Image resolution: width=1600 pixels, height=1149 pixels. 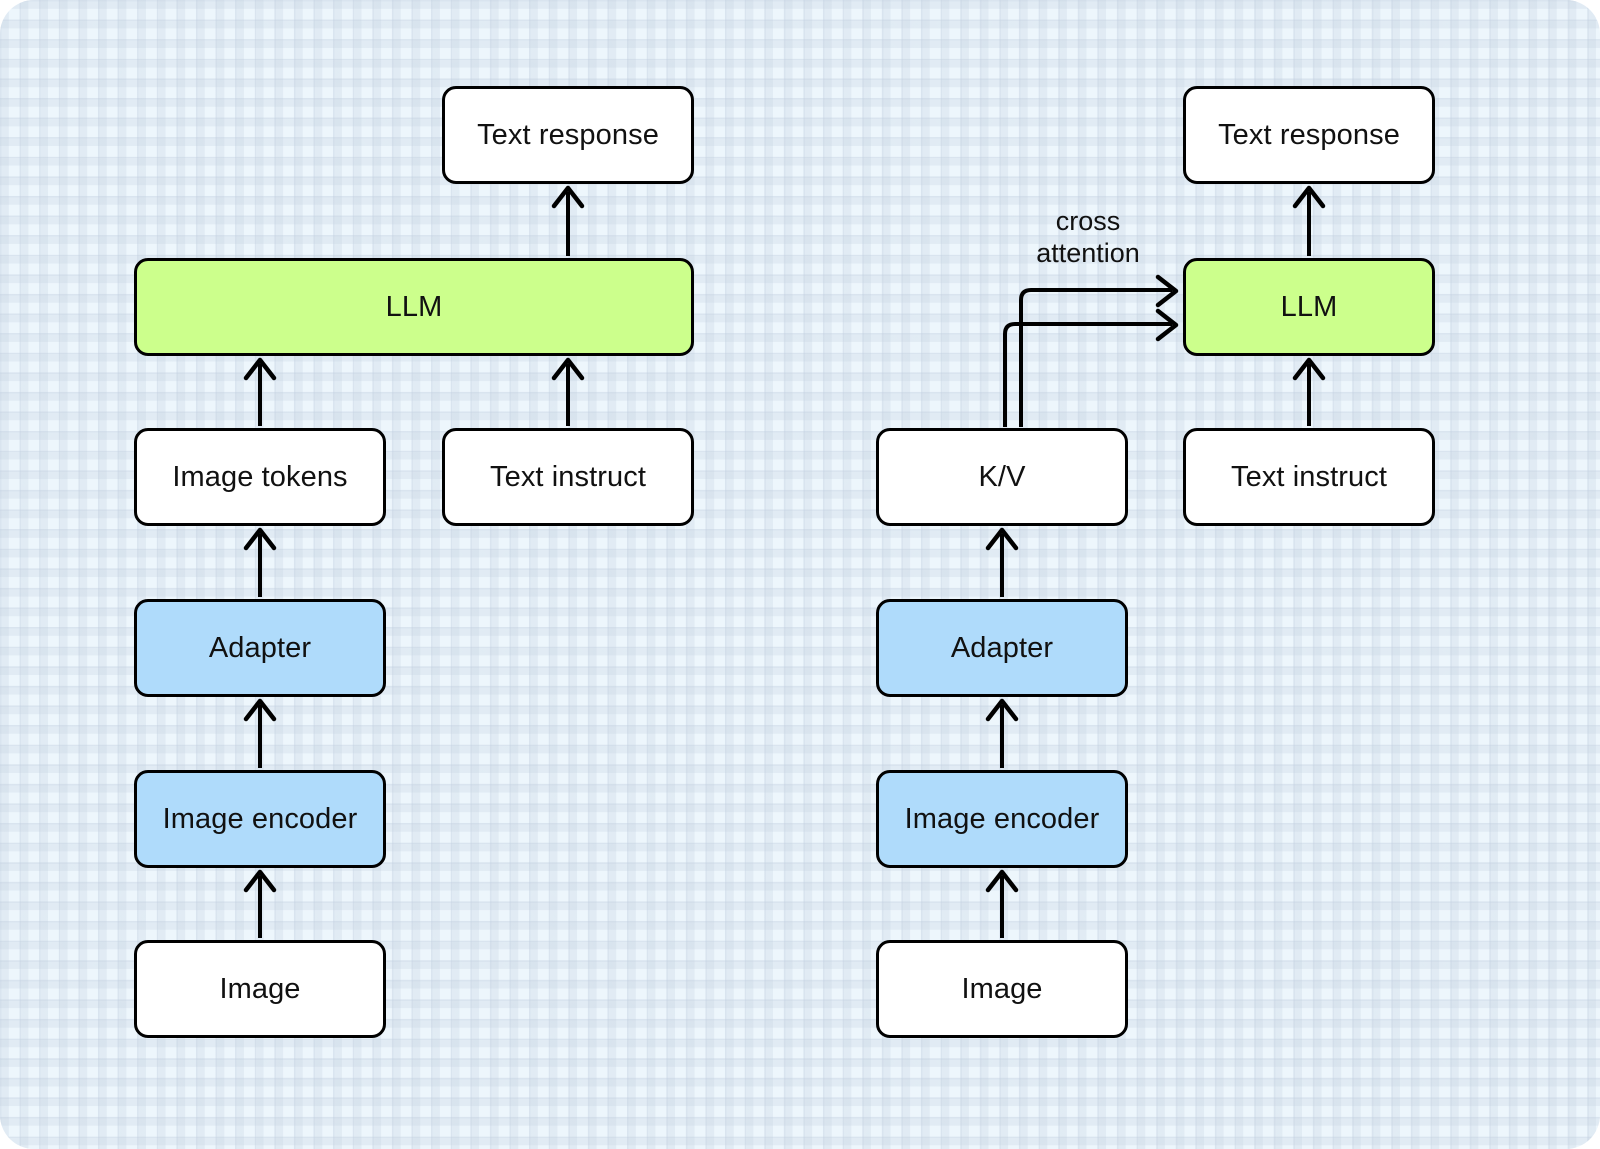 I want to click on node-image-encoder-left: Image encoder, so click(x=260, y=819).